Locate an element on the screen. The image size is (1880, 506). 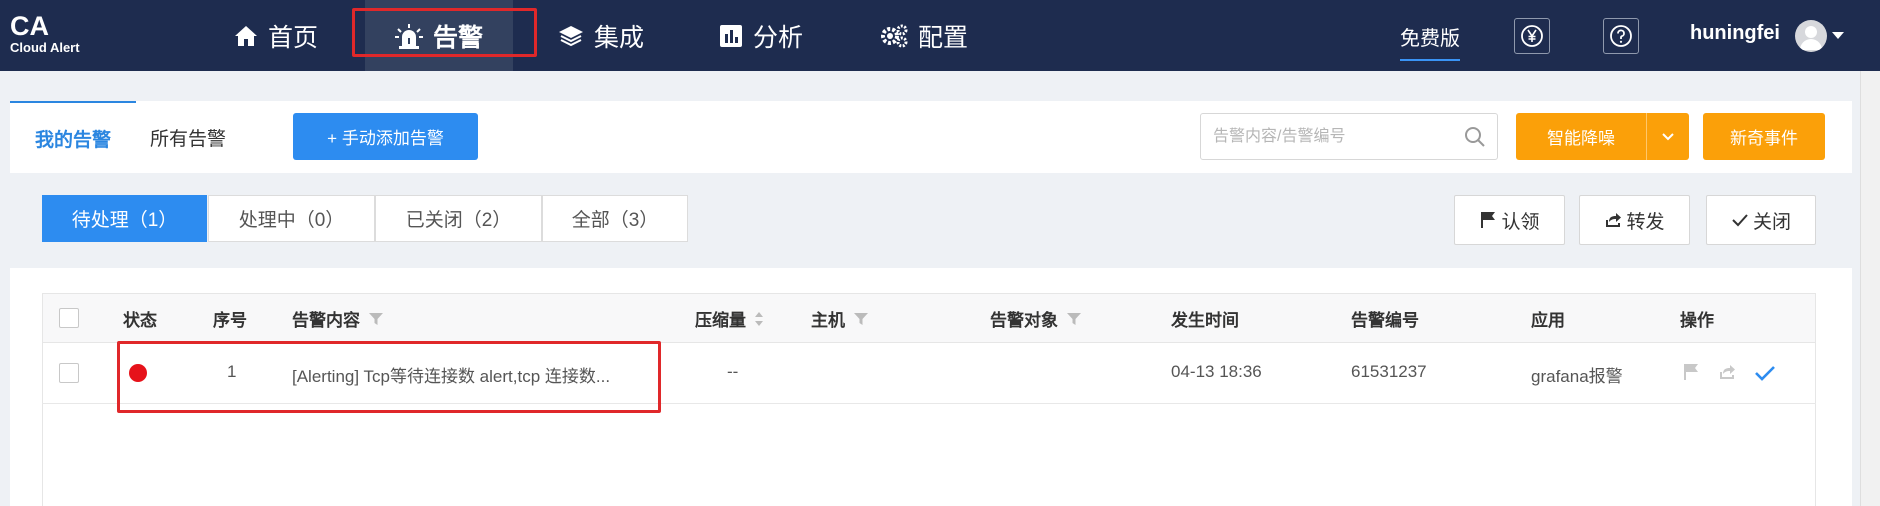
nav-item-integration: 集成 is located at coordinates (601, 35).